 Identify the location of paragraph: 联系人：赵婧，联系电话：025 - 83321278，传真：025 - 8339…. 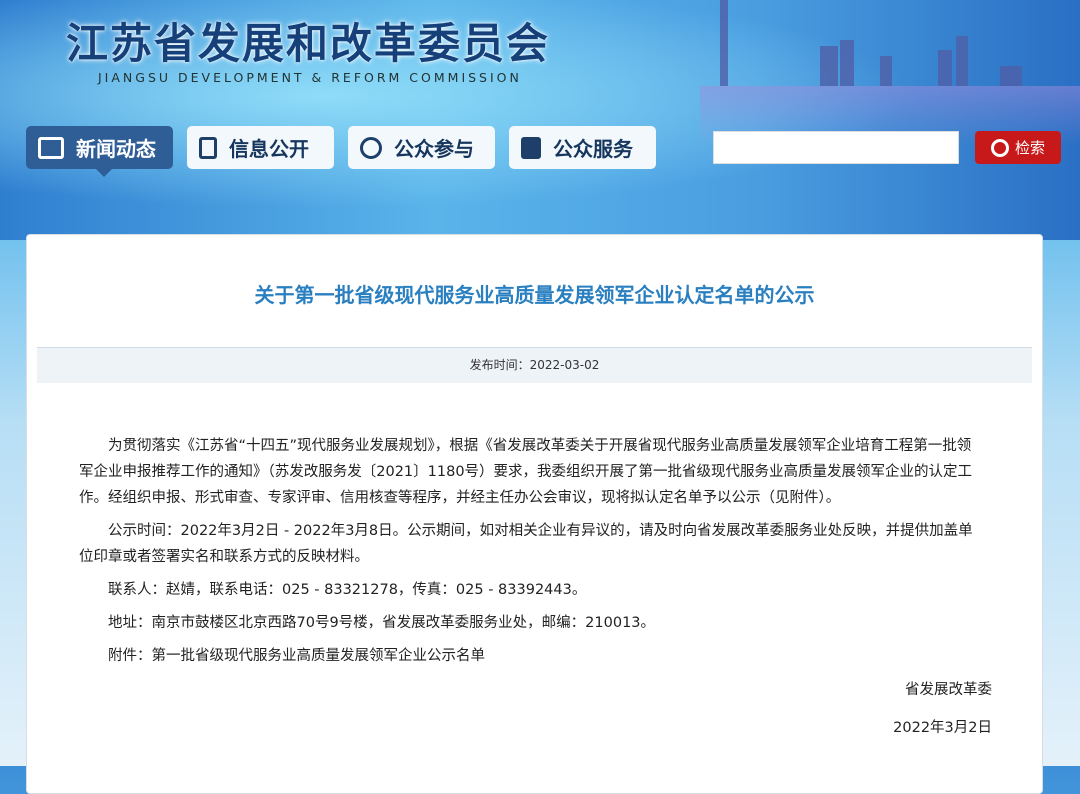
(347, 590).